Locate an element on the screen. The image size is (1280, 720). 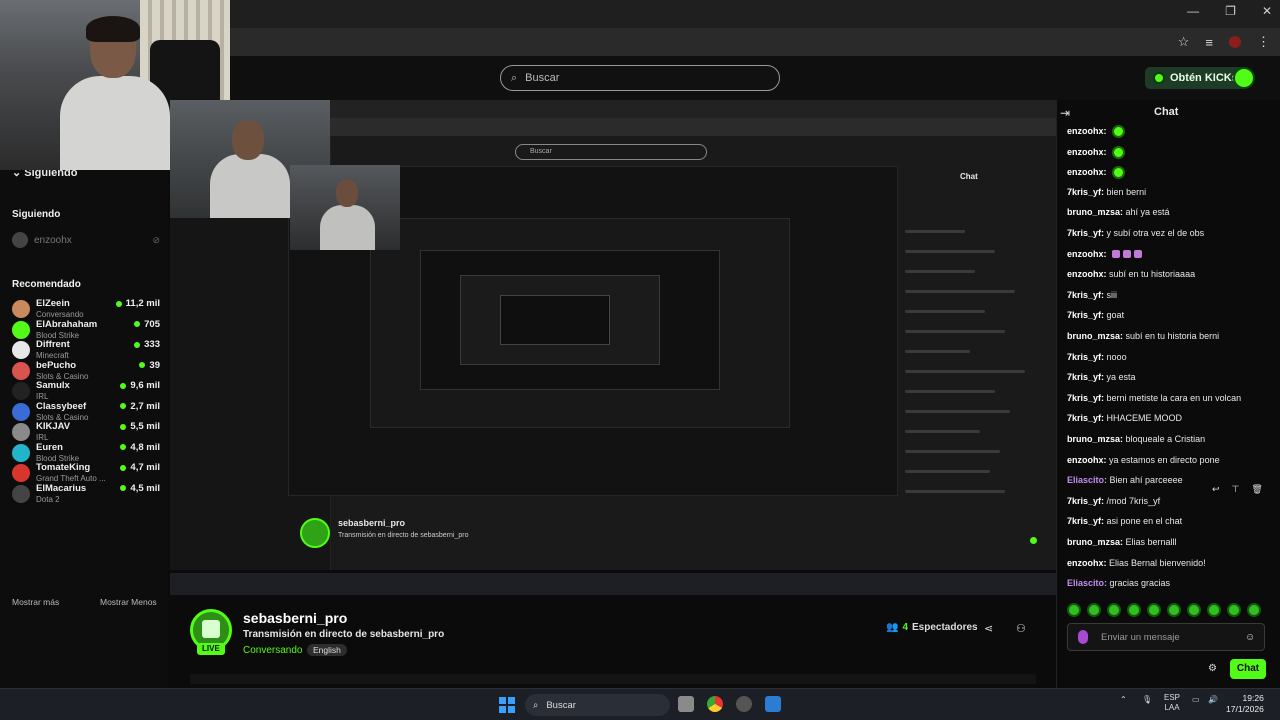
minimize-icon: — is located at coordinates (1193, 11).